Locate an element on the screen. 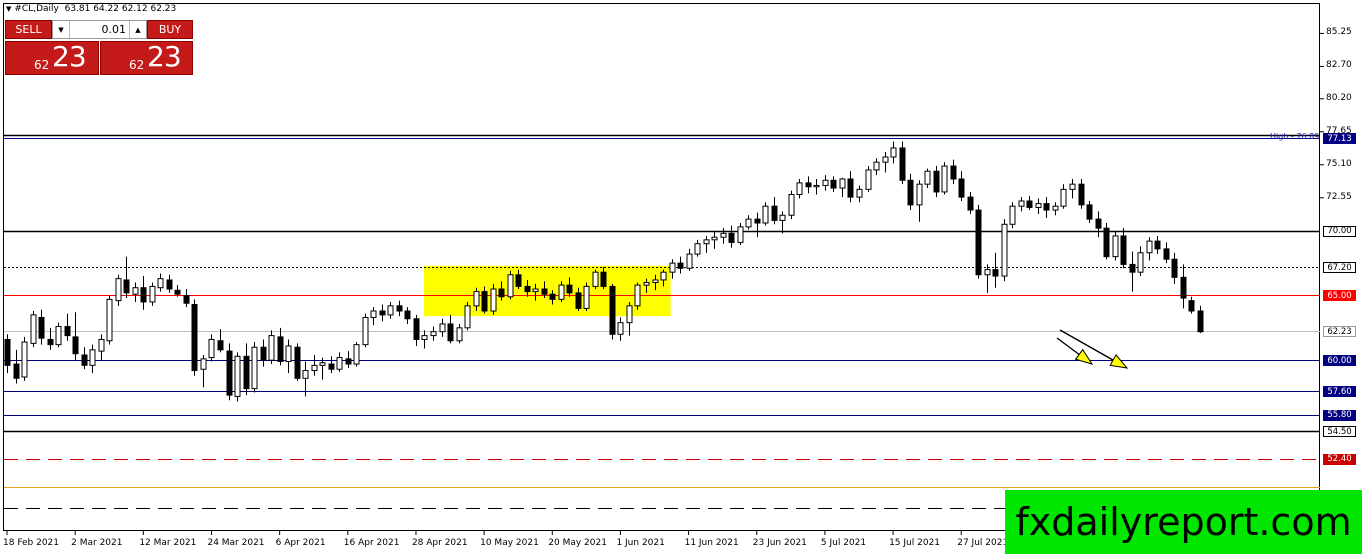  x-tick-label: 6 Apr 2021 is located at coordinates (300, 543).